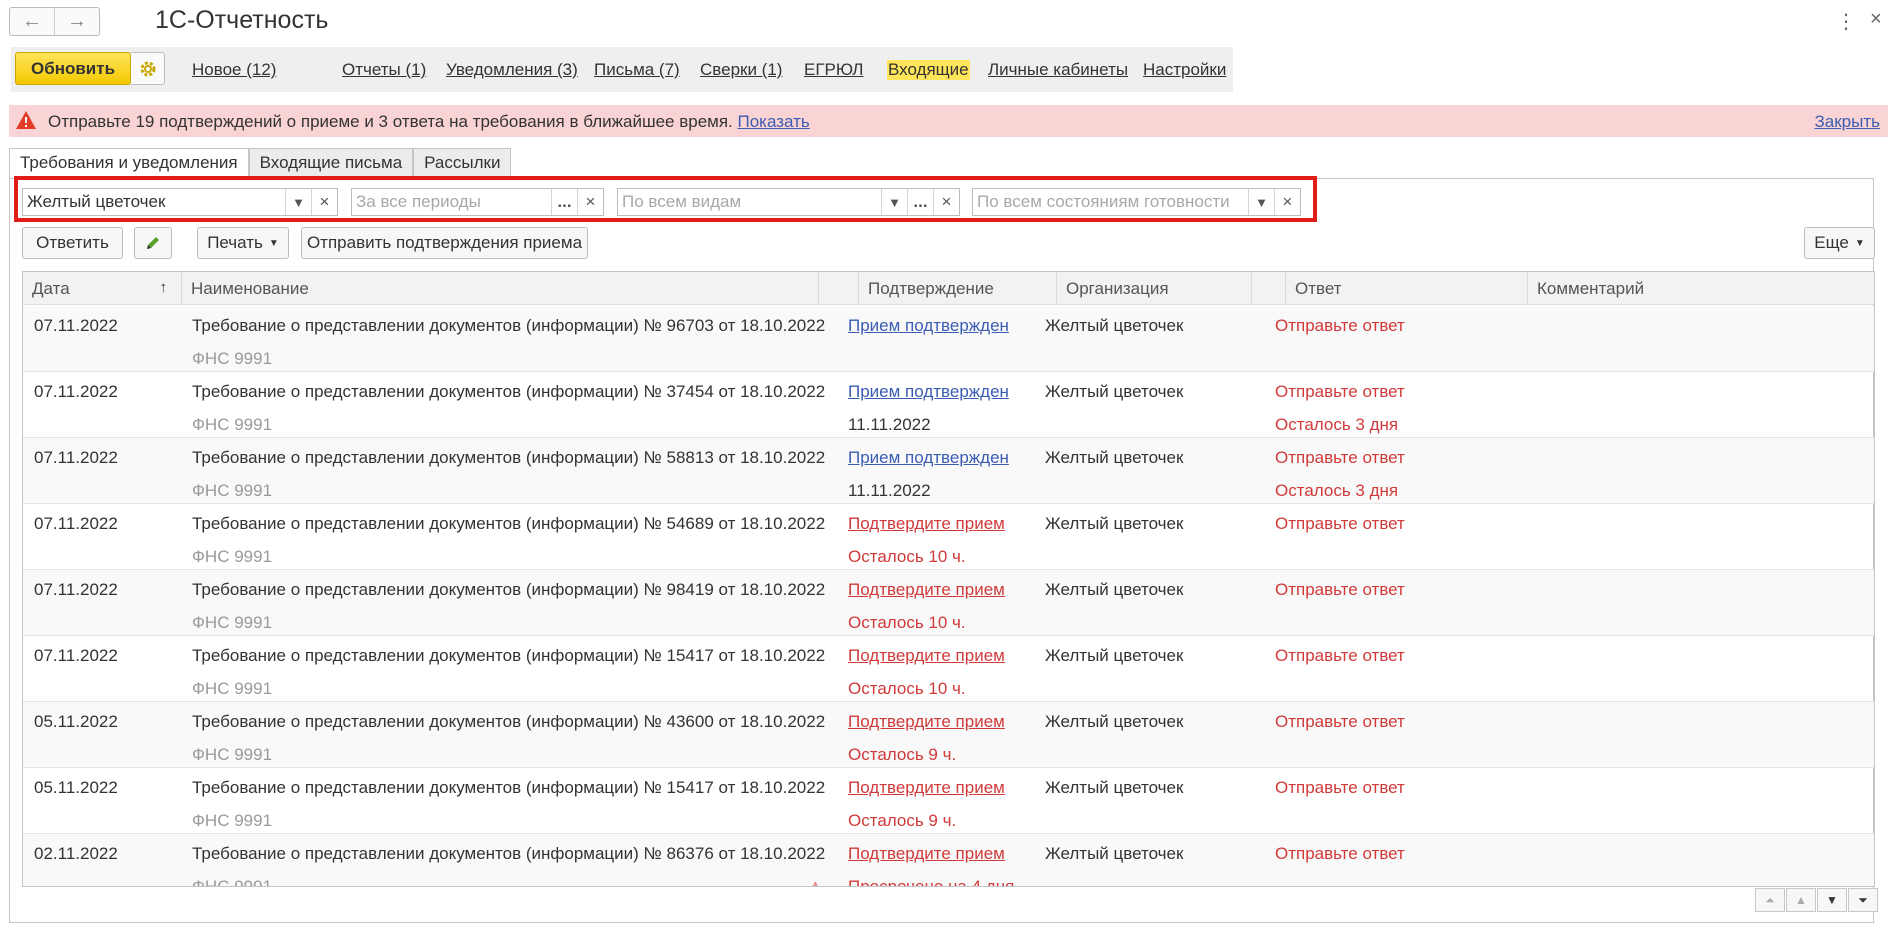 The width and height of the screenshot is (1898, 933). Describe the element at coordinates (637, 70) in the screenshot. I see `link-letters: Письма (7)` at that location.